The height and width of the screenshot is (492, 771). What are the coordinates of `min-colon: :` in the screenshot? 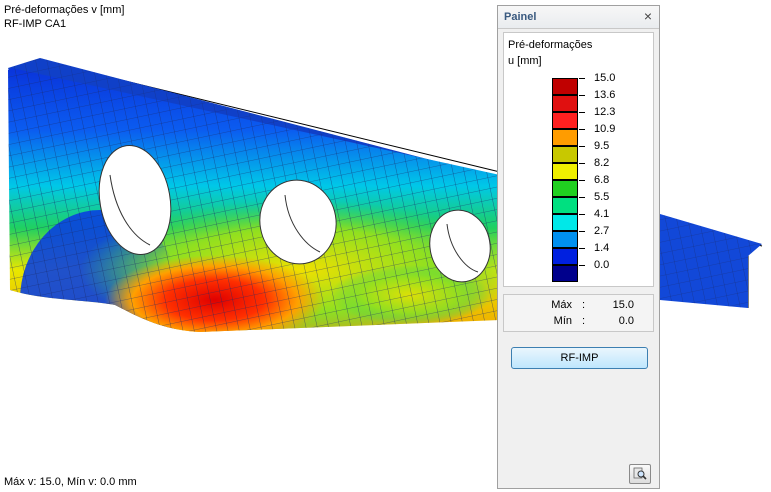 It's located at (584, 321).